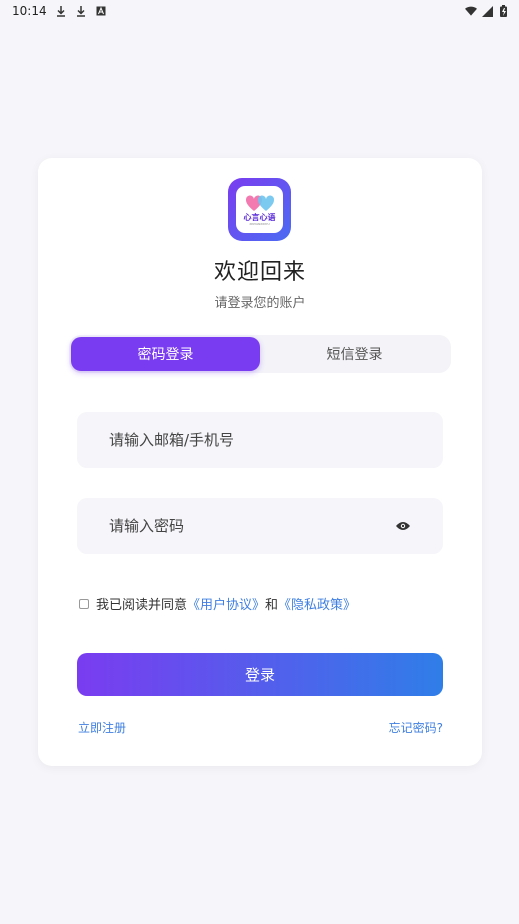  I want to click on tab-sms-login: 短信登录, so click(354, 354).